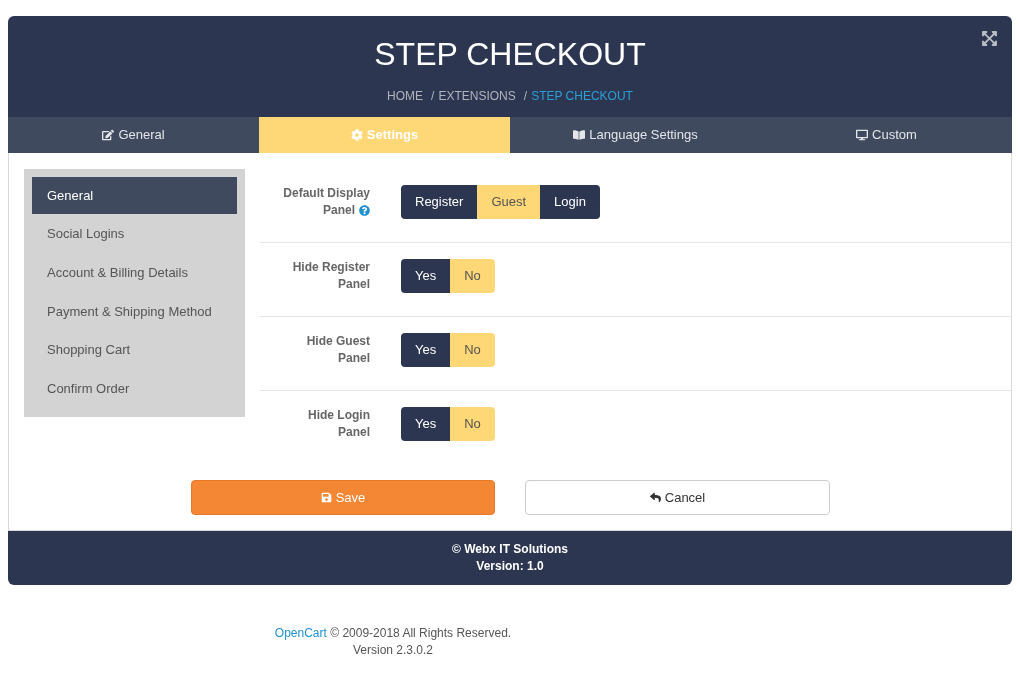 The width and height of the screenshot is (1020, 689). What do you see at coordinates (133, 135) in the screenshot?
I see `tab: General` at bounding box center [133, 135].